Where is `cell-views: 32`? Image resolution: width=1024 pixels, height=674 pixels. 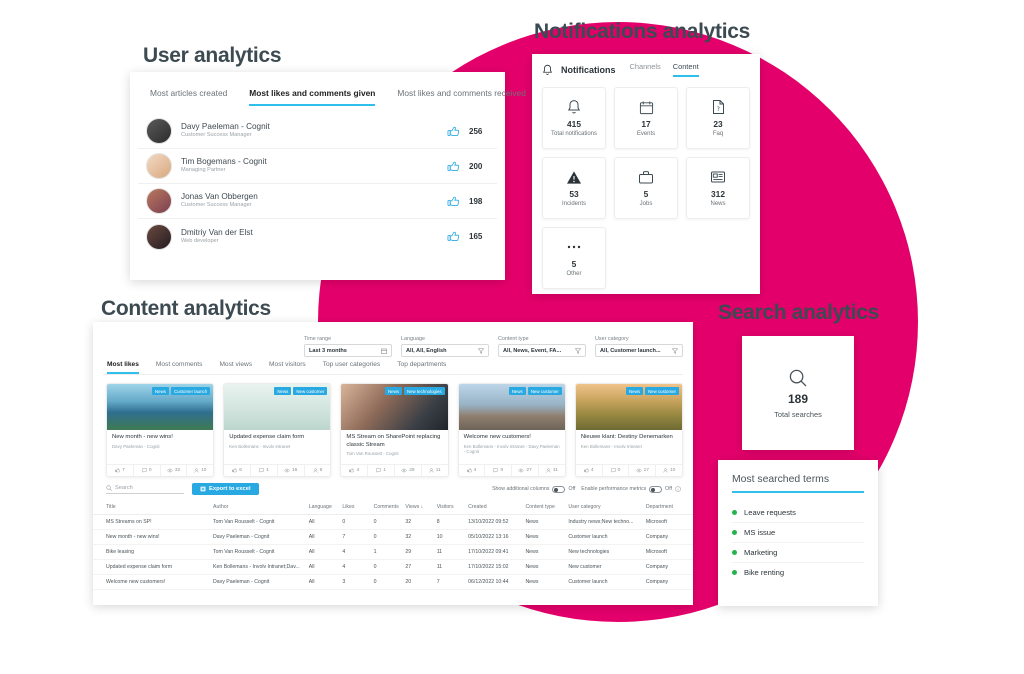
cell-views: 32 is located at coordinates (419, 537).